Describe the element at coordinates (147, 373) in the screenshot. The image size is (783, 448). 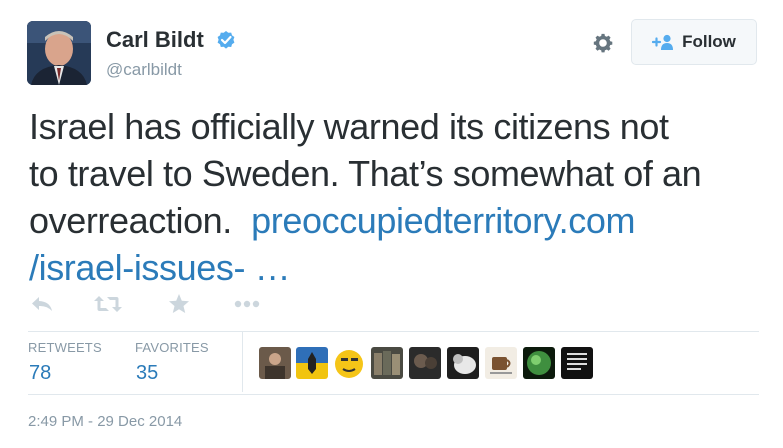
I see `favorites-count: 35` at that location.